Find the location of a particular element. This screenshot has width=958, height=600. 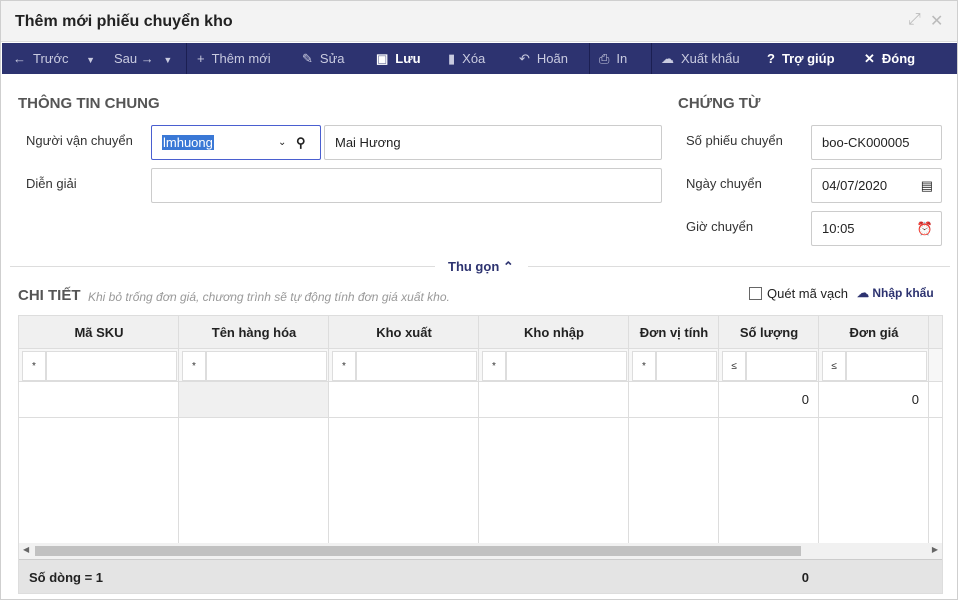

barcode-checkbox: Quét mã vạch is located at coordinates (798, 293).